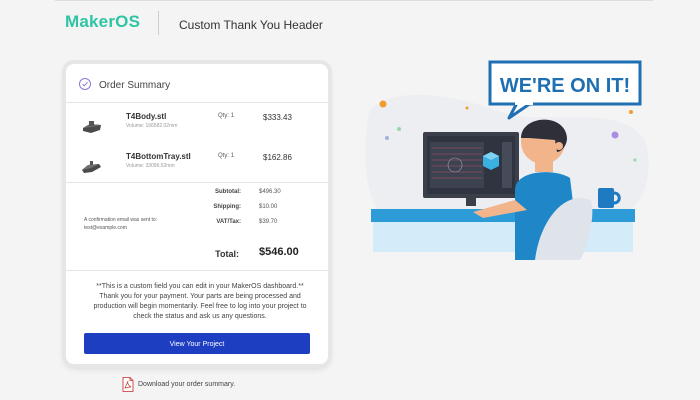 This screenshot has width=700, height=400. I want to click on download-label: Download your order summary., so click(187, 384).